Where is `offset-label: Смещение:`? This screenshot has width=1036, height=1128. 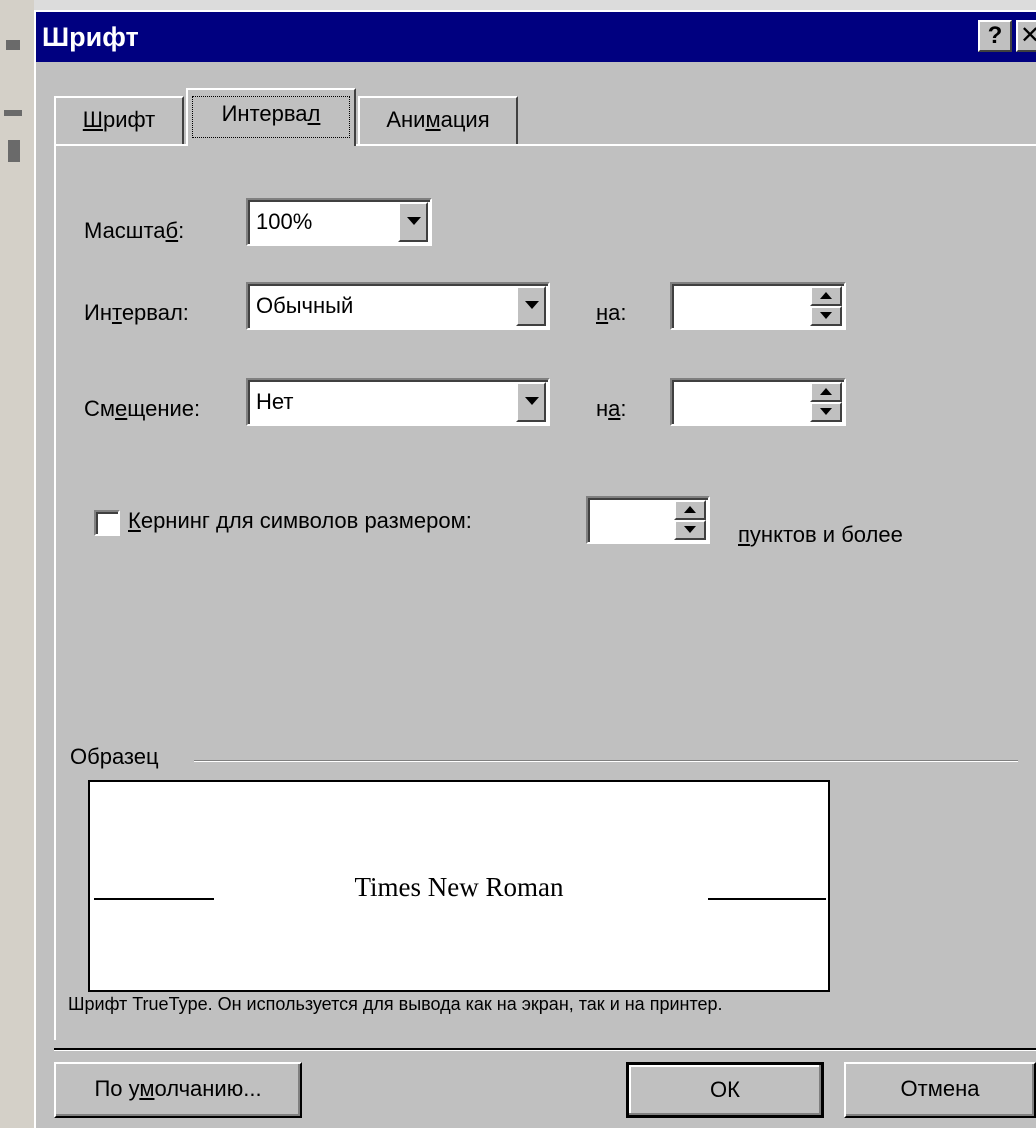 offset-label: Смещение: is located at coordinates (142, 408).